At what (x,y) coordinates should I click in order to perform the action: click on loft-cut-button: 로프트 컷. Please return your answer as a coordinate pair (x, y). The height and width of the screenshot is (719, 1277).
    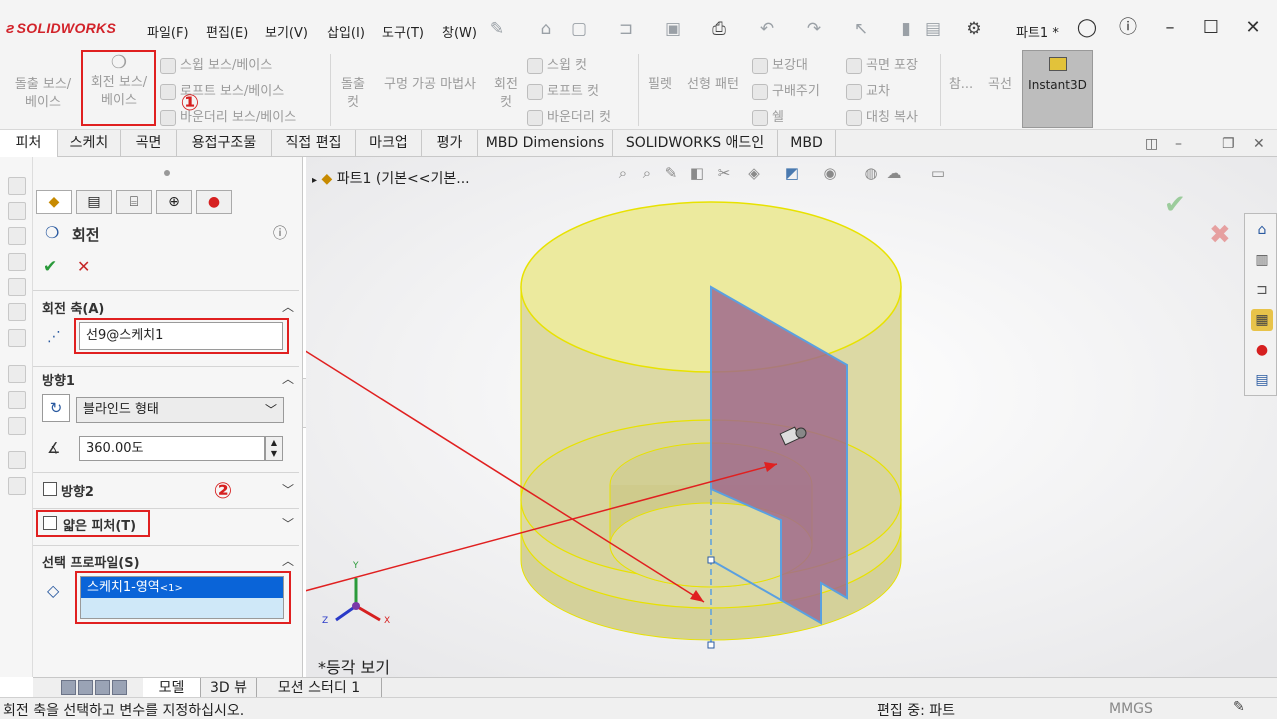
    Looking at the image, I should click on (563, 90).